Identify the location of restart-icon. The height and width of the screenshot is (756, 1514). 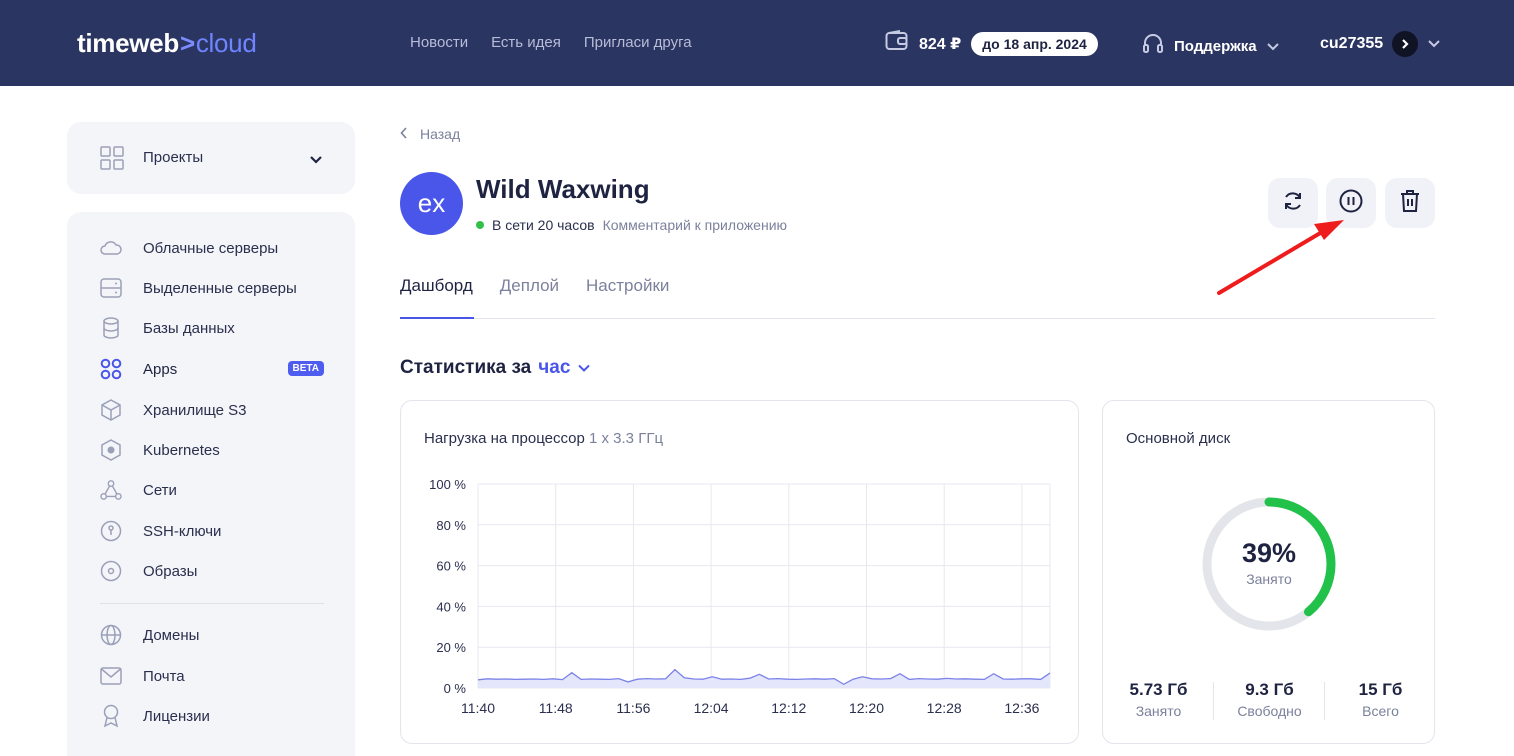
(1293, 203).